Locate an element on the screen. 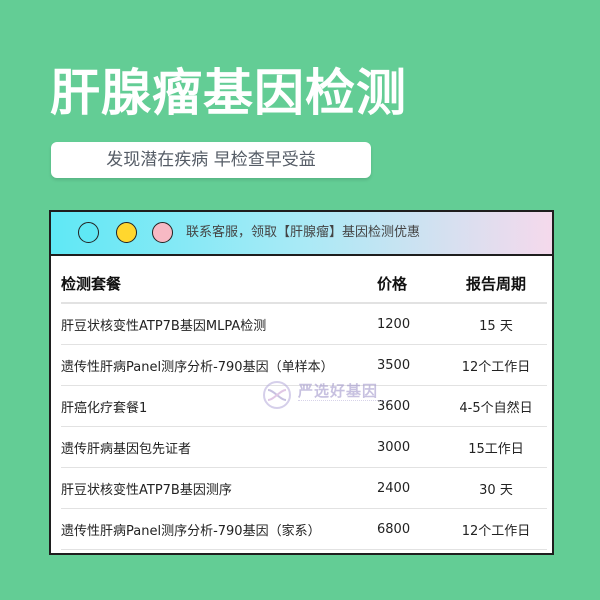 This screenshot has width=600, height=600. row-cycle: 30 天 is located at coordinates (496, 490).